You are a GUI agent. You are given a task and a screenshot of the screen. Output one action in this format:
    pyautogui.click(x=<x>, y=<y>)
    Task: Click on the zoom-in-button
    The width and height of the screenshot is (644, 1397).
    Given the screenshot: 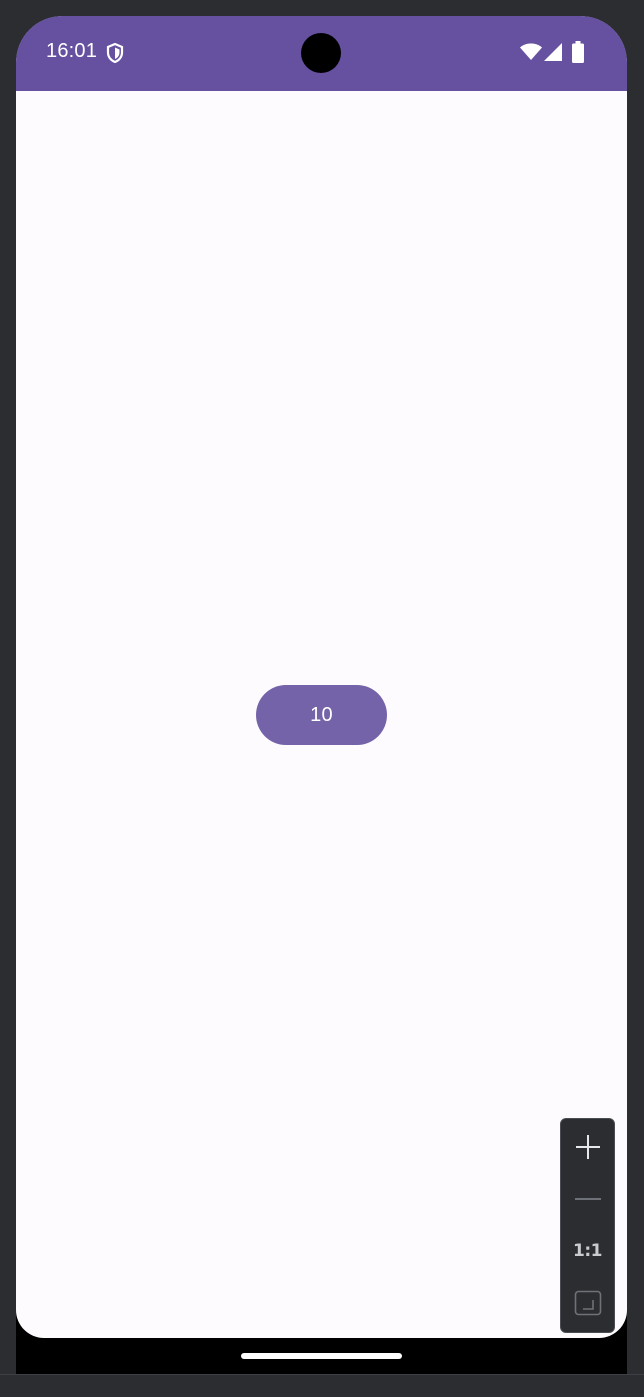 What is the action you would take?
    pyautogui.click(x=587, y=1147)
    